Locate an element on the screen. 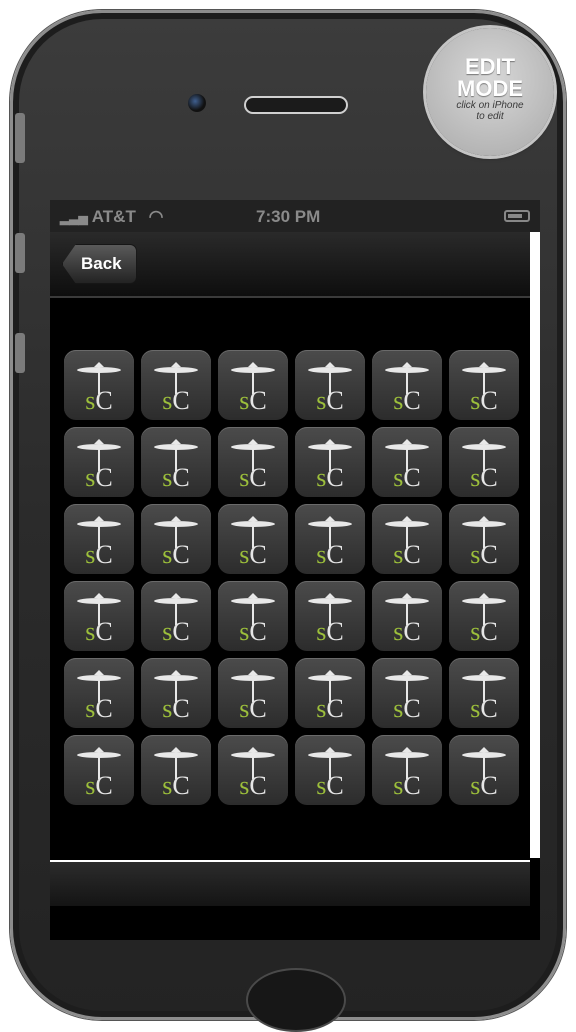 The width and height of the screenshot is (576, 1032). edit-mode-sticker: EDIT MODE click on iPhone to edit is located at coordinates (490, 92).